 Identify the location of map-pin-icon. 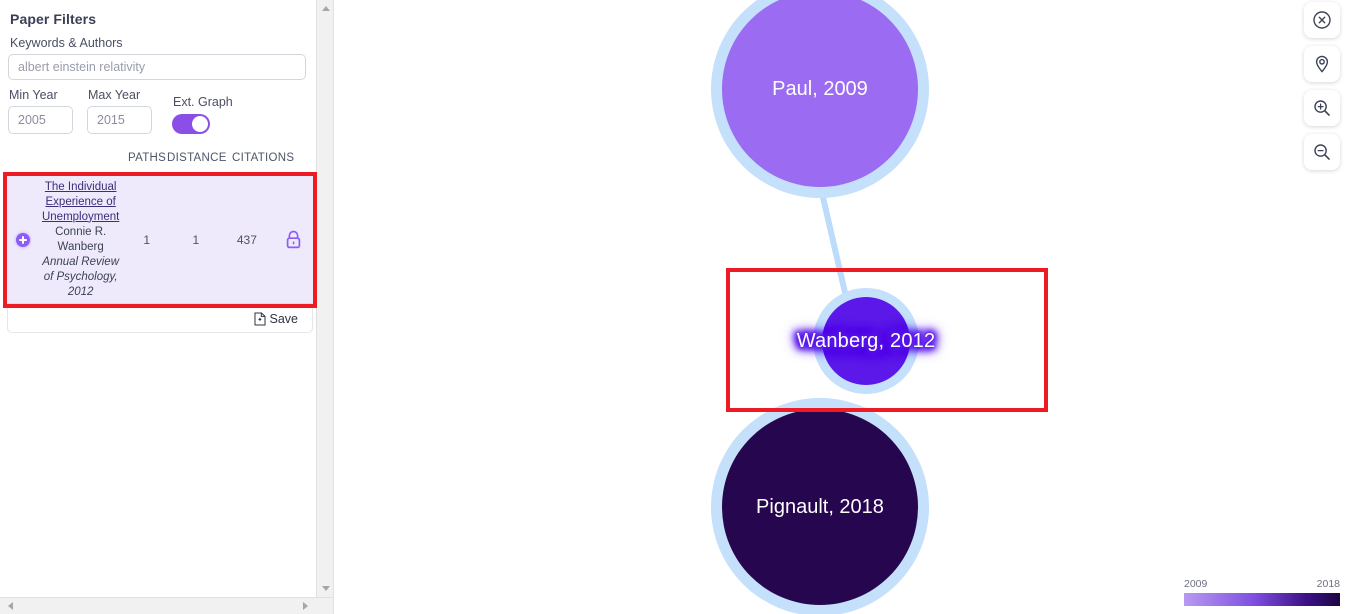
(1322, 64).